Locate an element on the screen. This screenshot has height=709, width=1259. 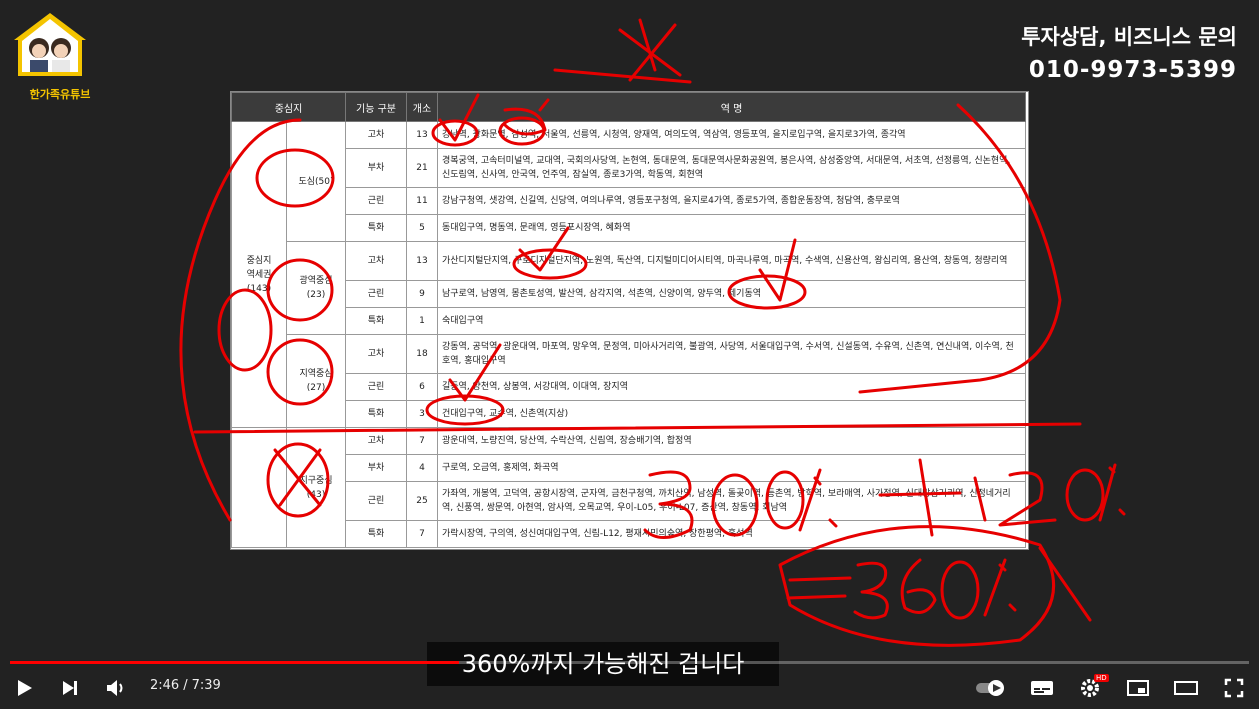
play-button is located at coordinates (24, 687).